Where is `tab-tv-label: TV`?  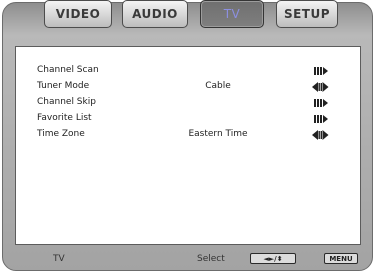
tab-tv-label: TV is located at coordinates (232, 14).